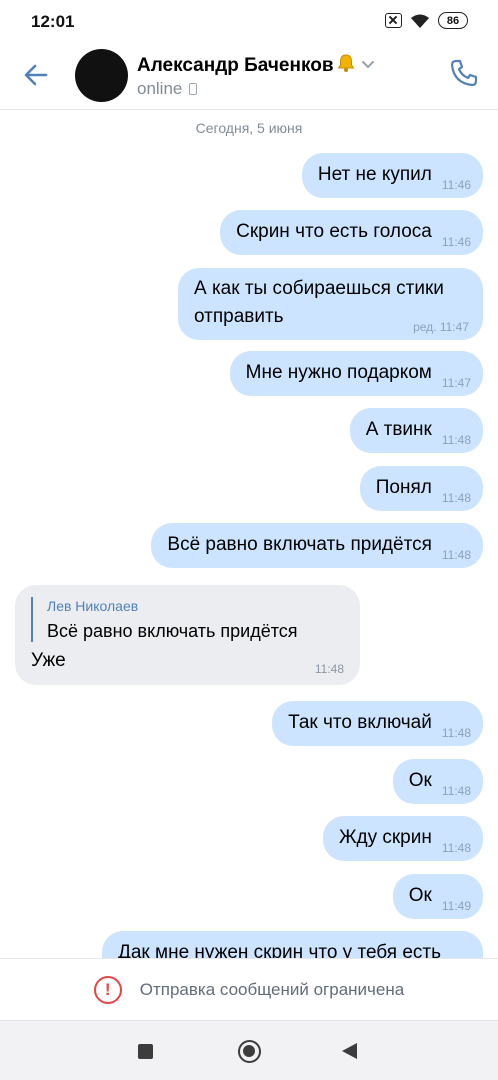 The width and height of the screenshot is (498, 1080). Describe the element at coordinates (299, 544) in the screenshot. I see `message-text: Всё равно включать придётся` at that location.